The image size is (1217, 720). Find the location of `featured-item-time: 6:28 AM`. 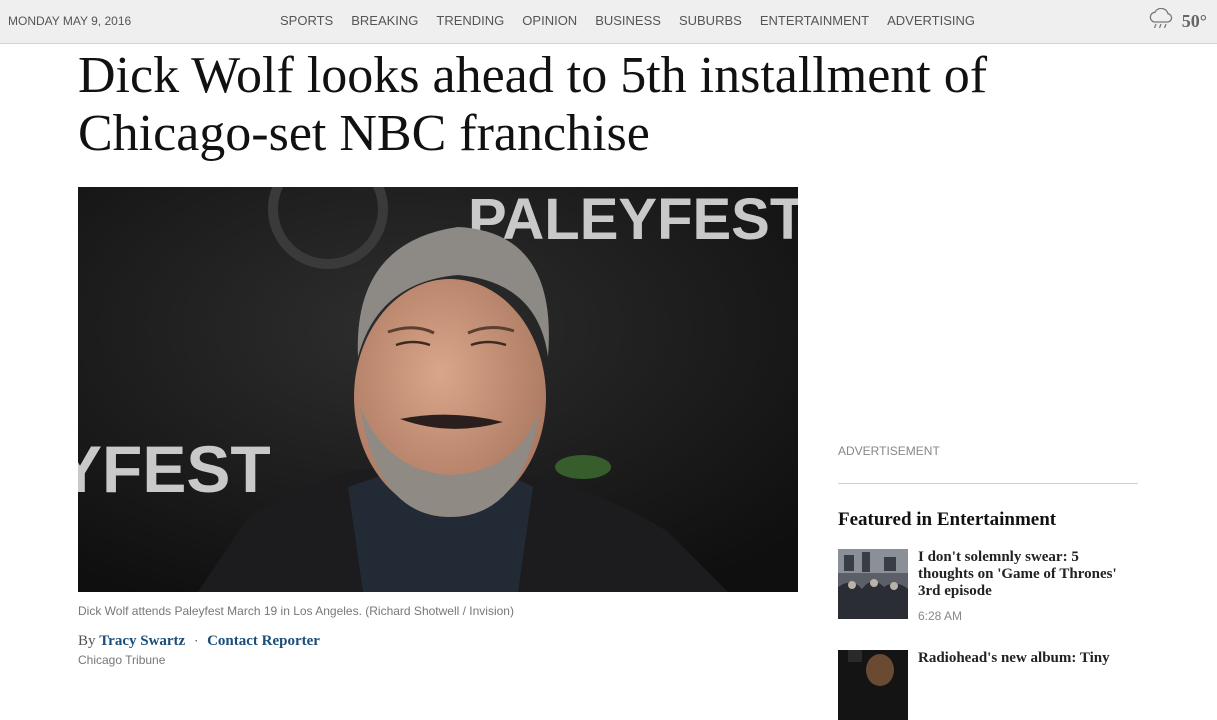

featured-item-time: 6:28 AM is located at coordinates (940, 616).